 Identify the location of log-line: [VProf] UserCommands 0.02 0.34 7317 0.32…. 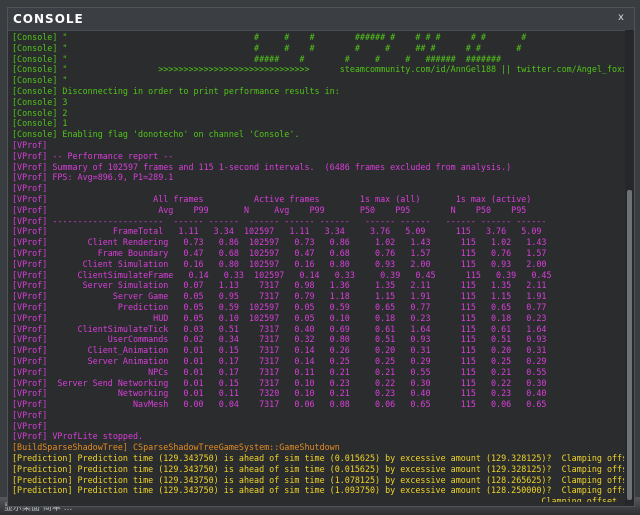
(279, 339).